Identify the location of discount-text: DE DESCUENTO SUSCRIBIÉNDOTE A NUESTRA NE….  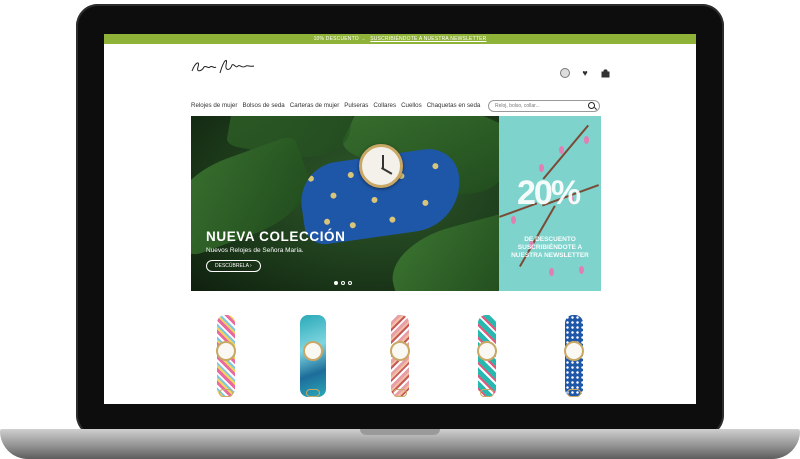
(550, 247).